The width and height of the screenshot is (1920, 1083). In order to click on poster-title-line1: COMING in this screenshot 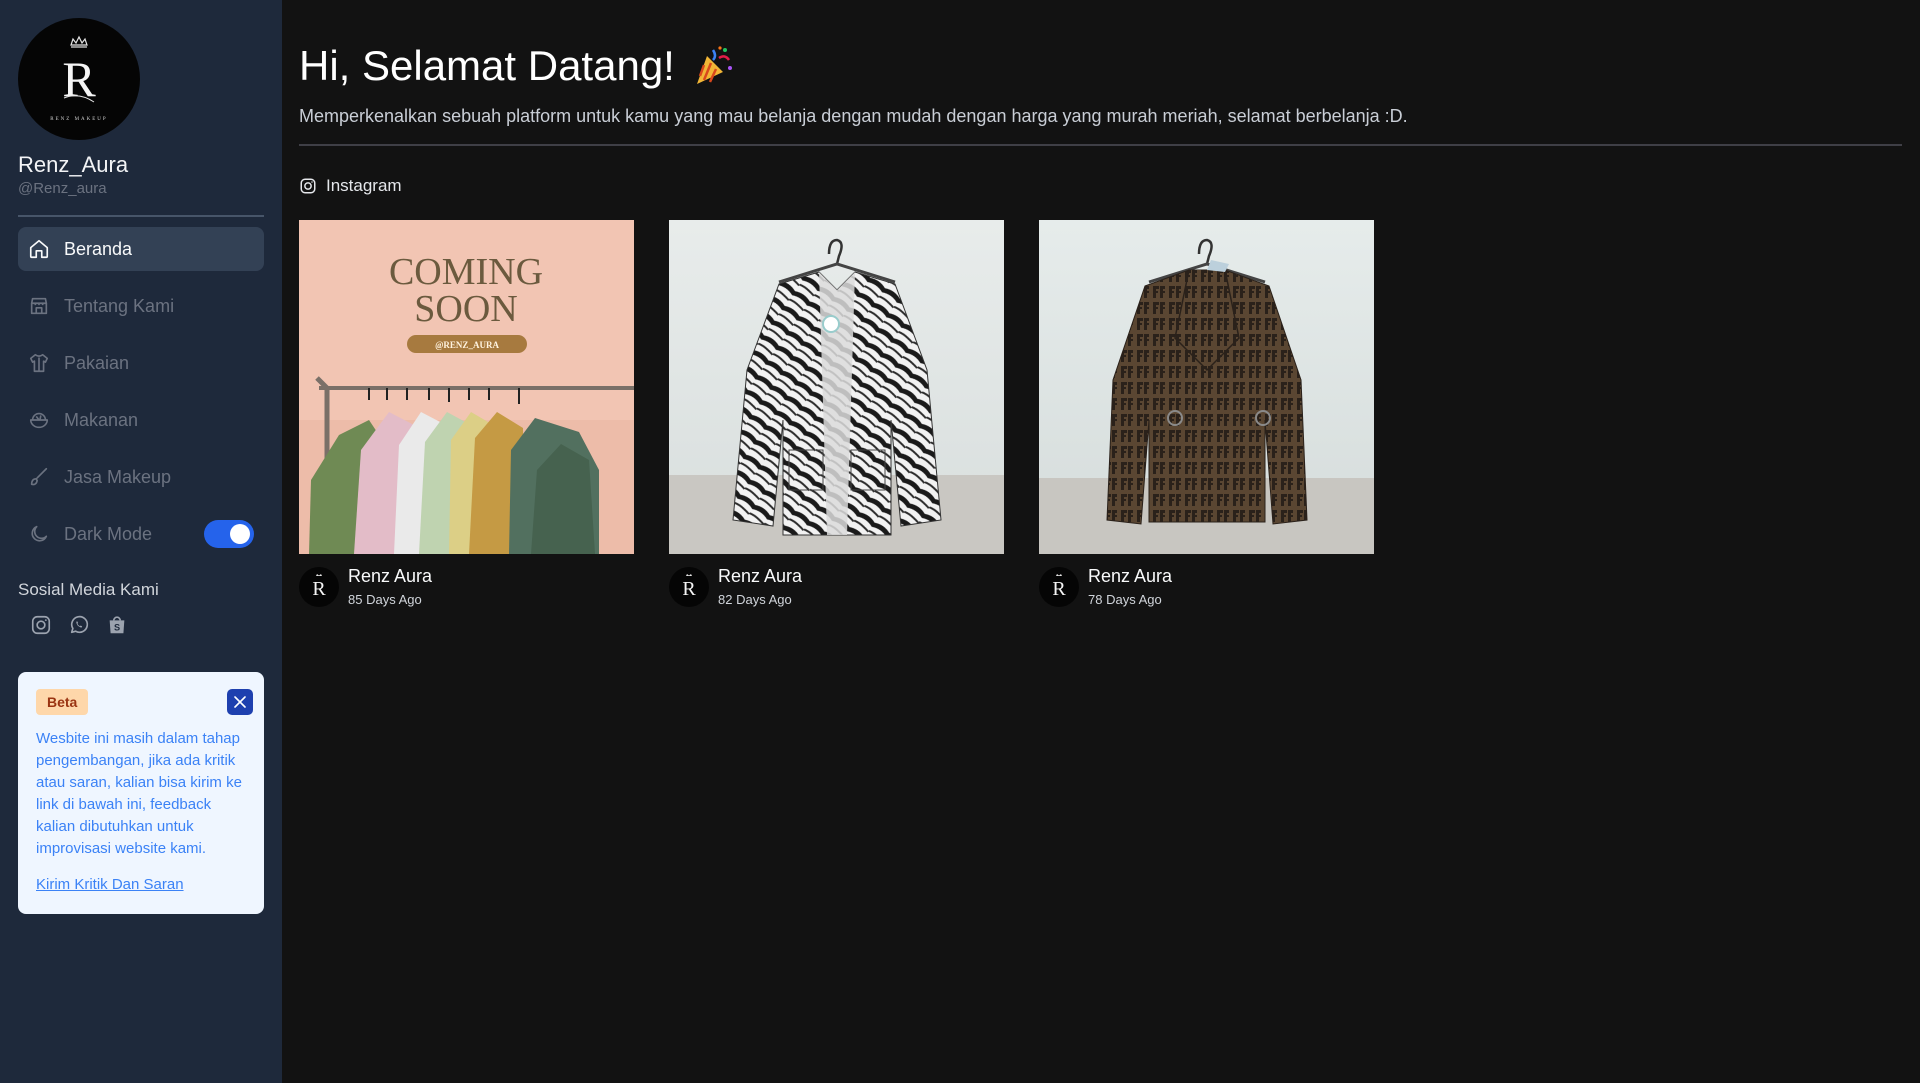, I will do `click(466, 272)`.